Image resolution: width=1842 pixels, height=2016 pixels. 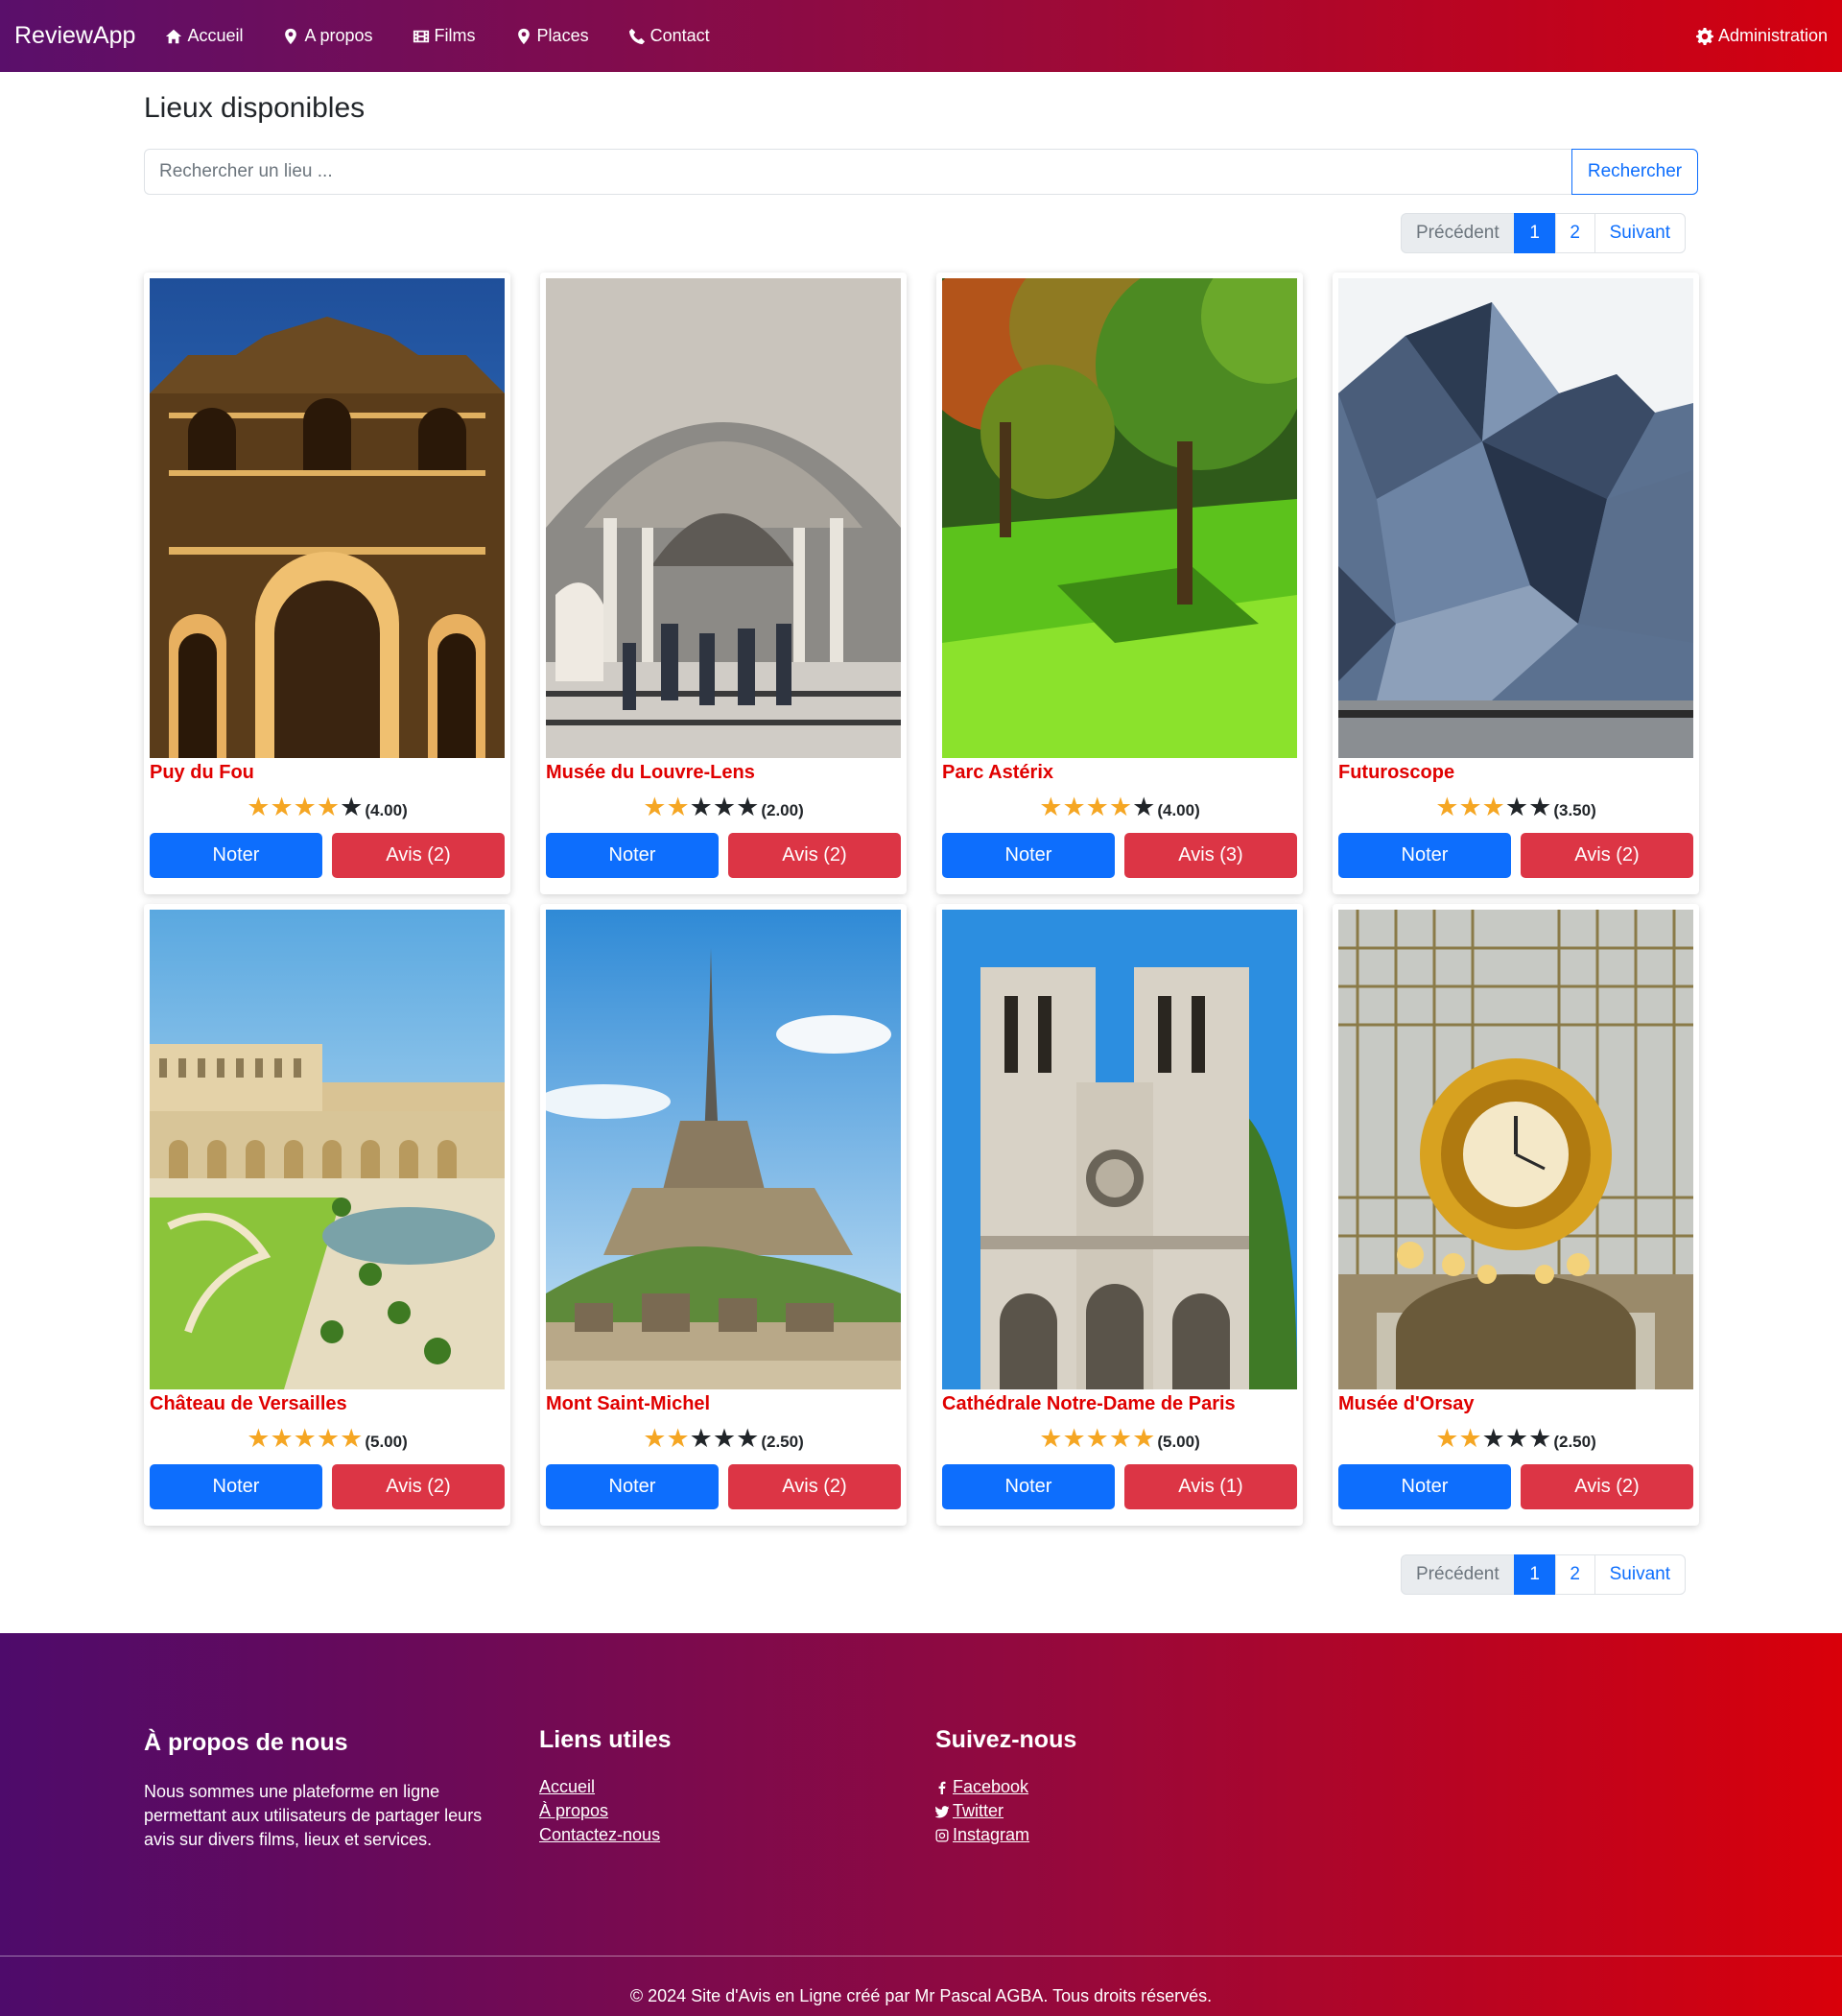 I want to click on nav-contact: Contact, so click(x=668, y=36).